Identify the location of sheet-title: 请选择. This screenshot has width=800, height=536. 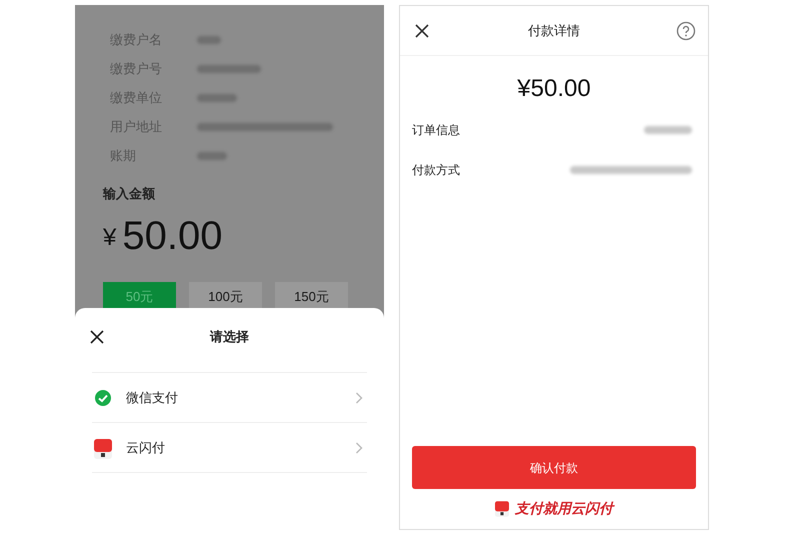
(229, 337).